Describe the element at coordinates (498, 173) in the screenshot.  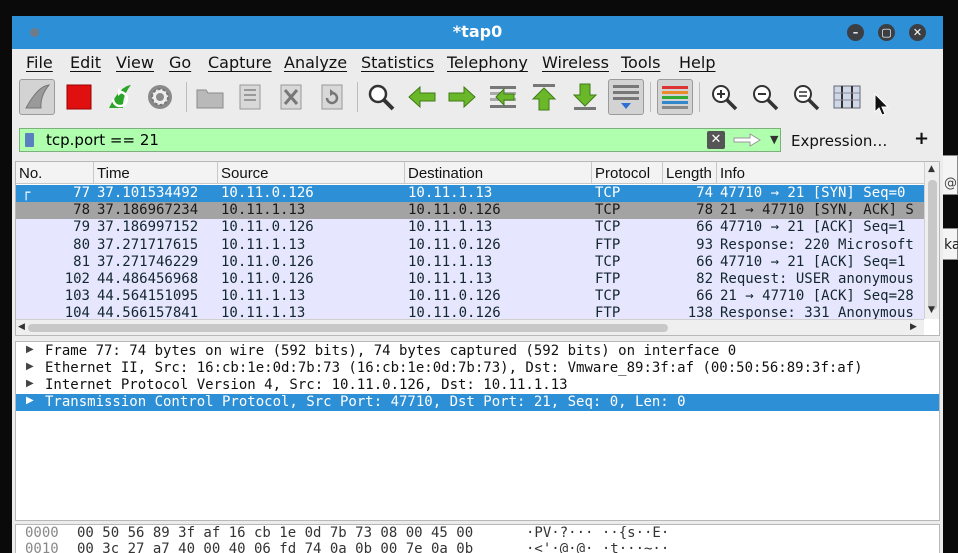
I see `column-destination: Destination` at that location.